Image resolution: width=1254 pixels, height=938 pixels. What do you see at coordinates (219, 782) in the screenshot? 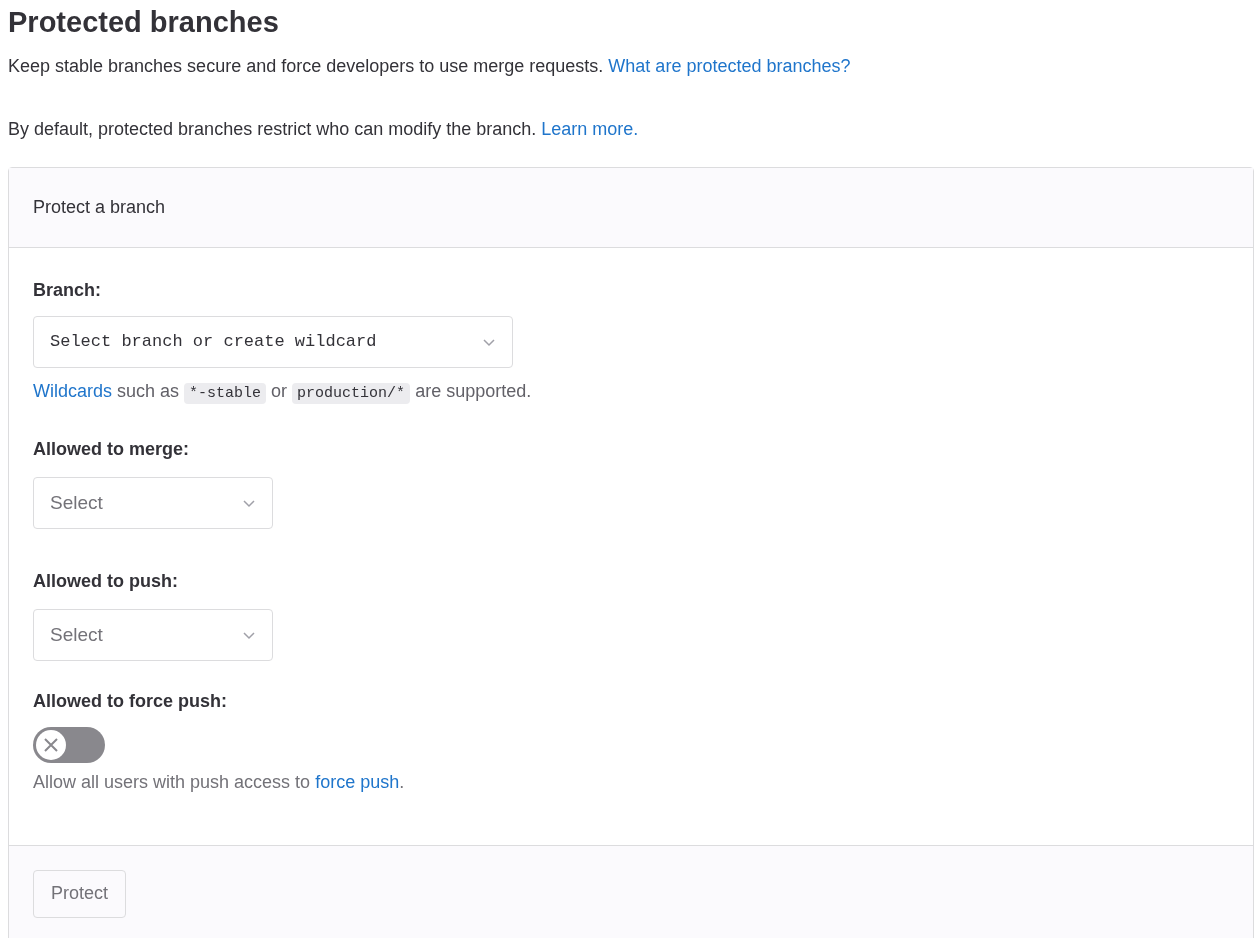
I see `force-push-hint: Allow all users with push access to force push.` at bounding box center [219, 782].